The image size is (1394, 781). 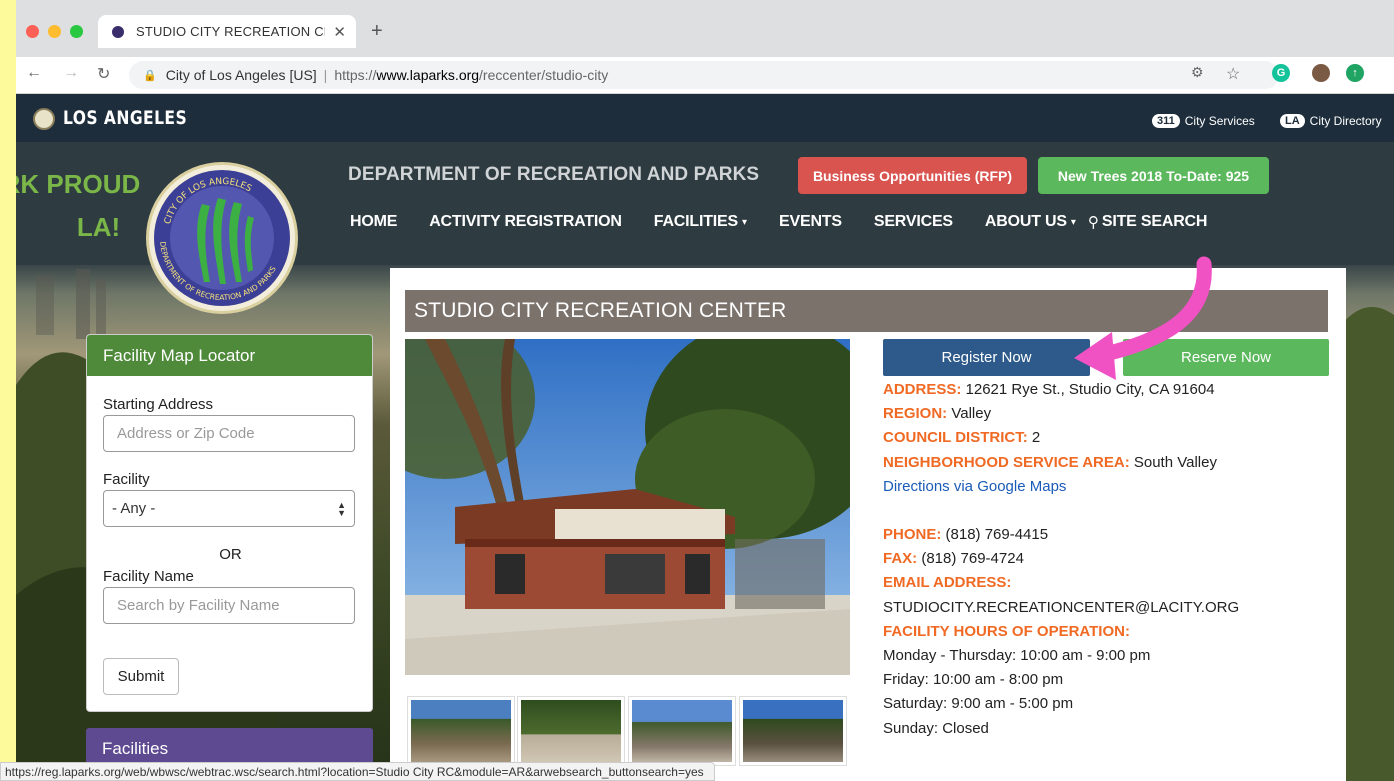 I want to click on new-trees-button: New Trees 2018 To-Date: 925, so click(x=1153, y=175).